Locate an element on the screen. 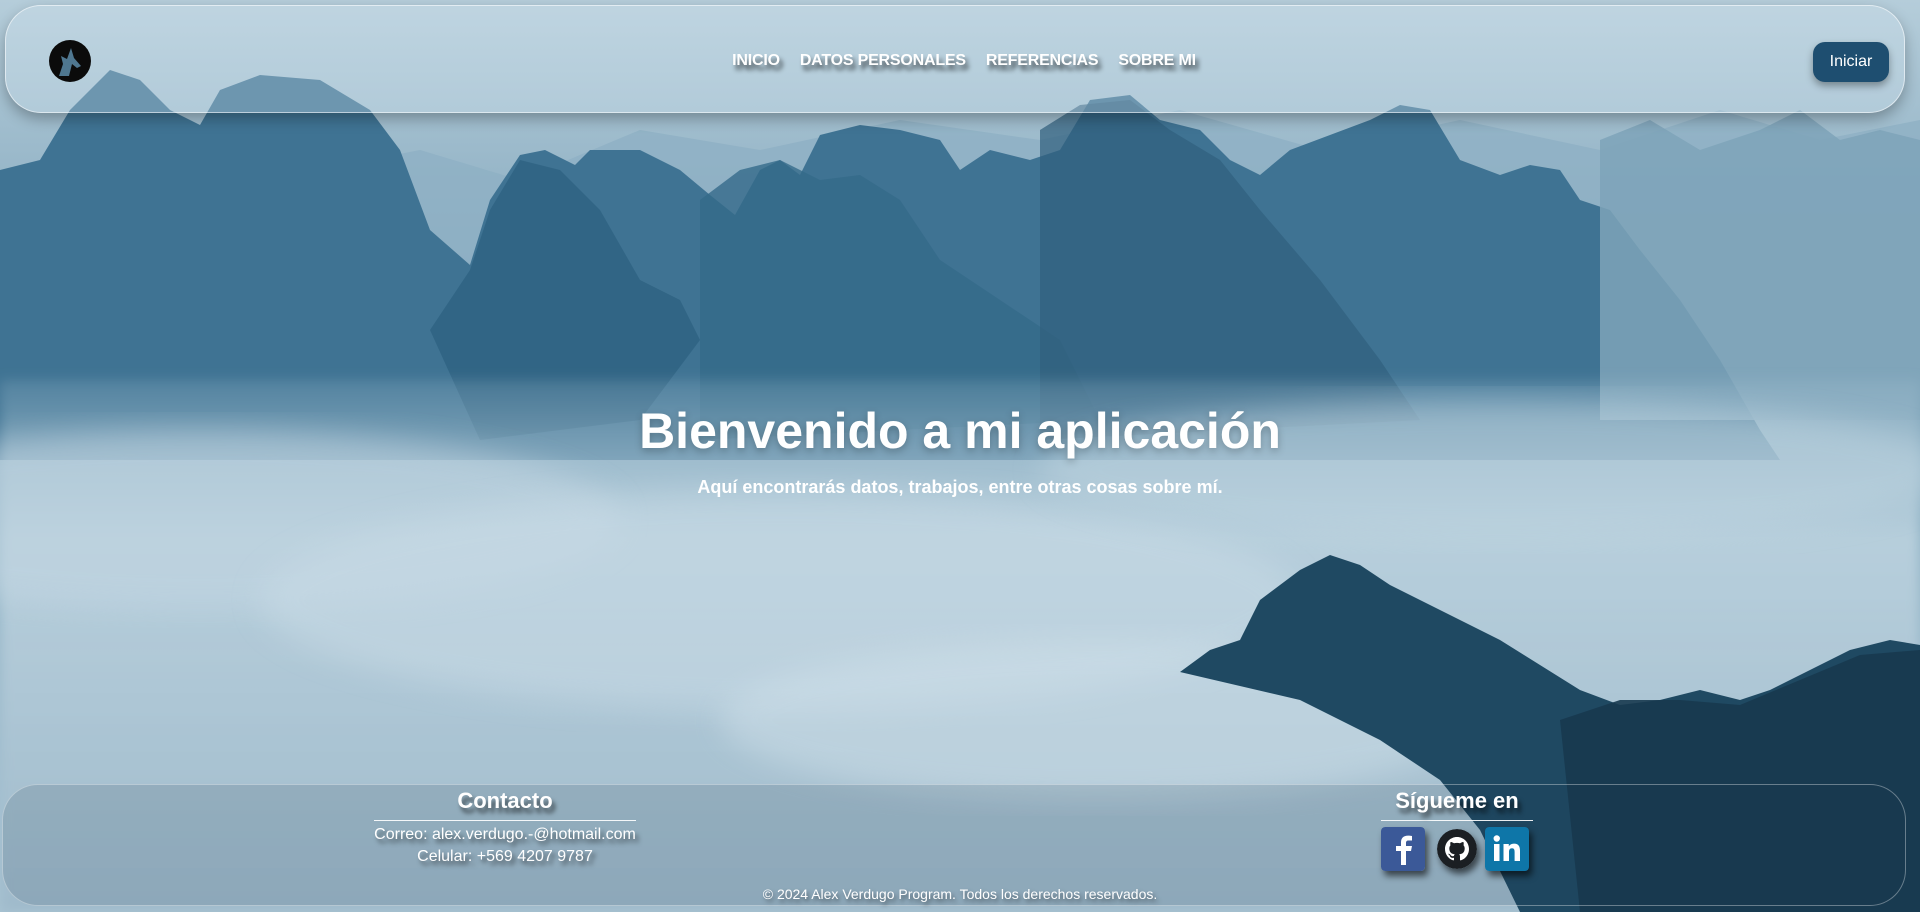 Image resolution: width=1920 pixels, height=912 pixels. github-icon is located at coordinates (1457, 849).